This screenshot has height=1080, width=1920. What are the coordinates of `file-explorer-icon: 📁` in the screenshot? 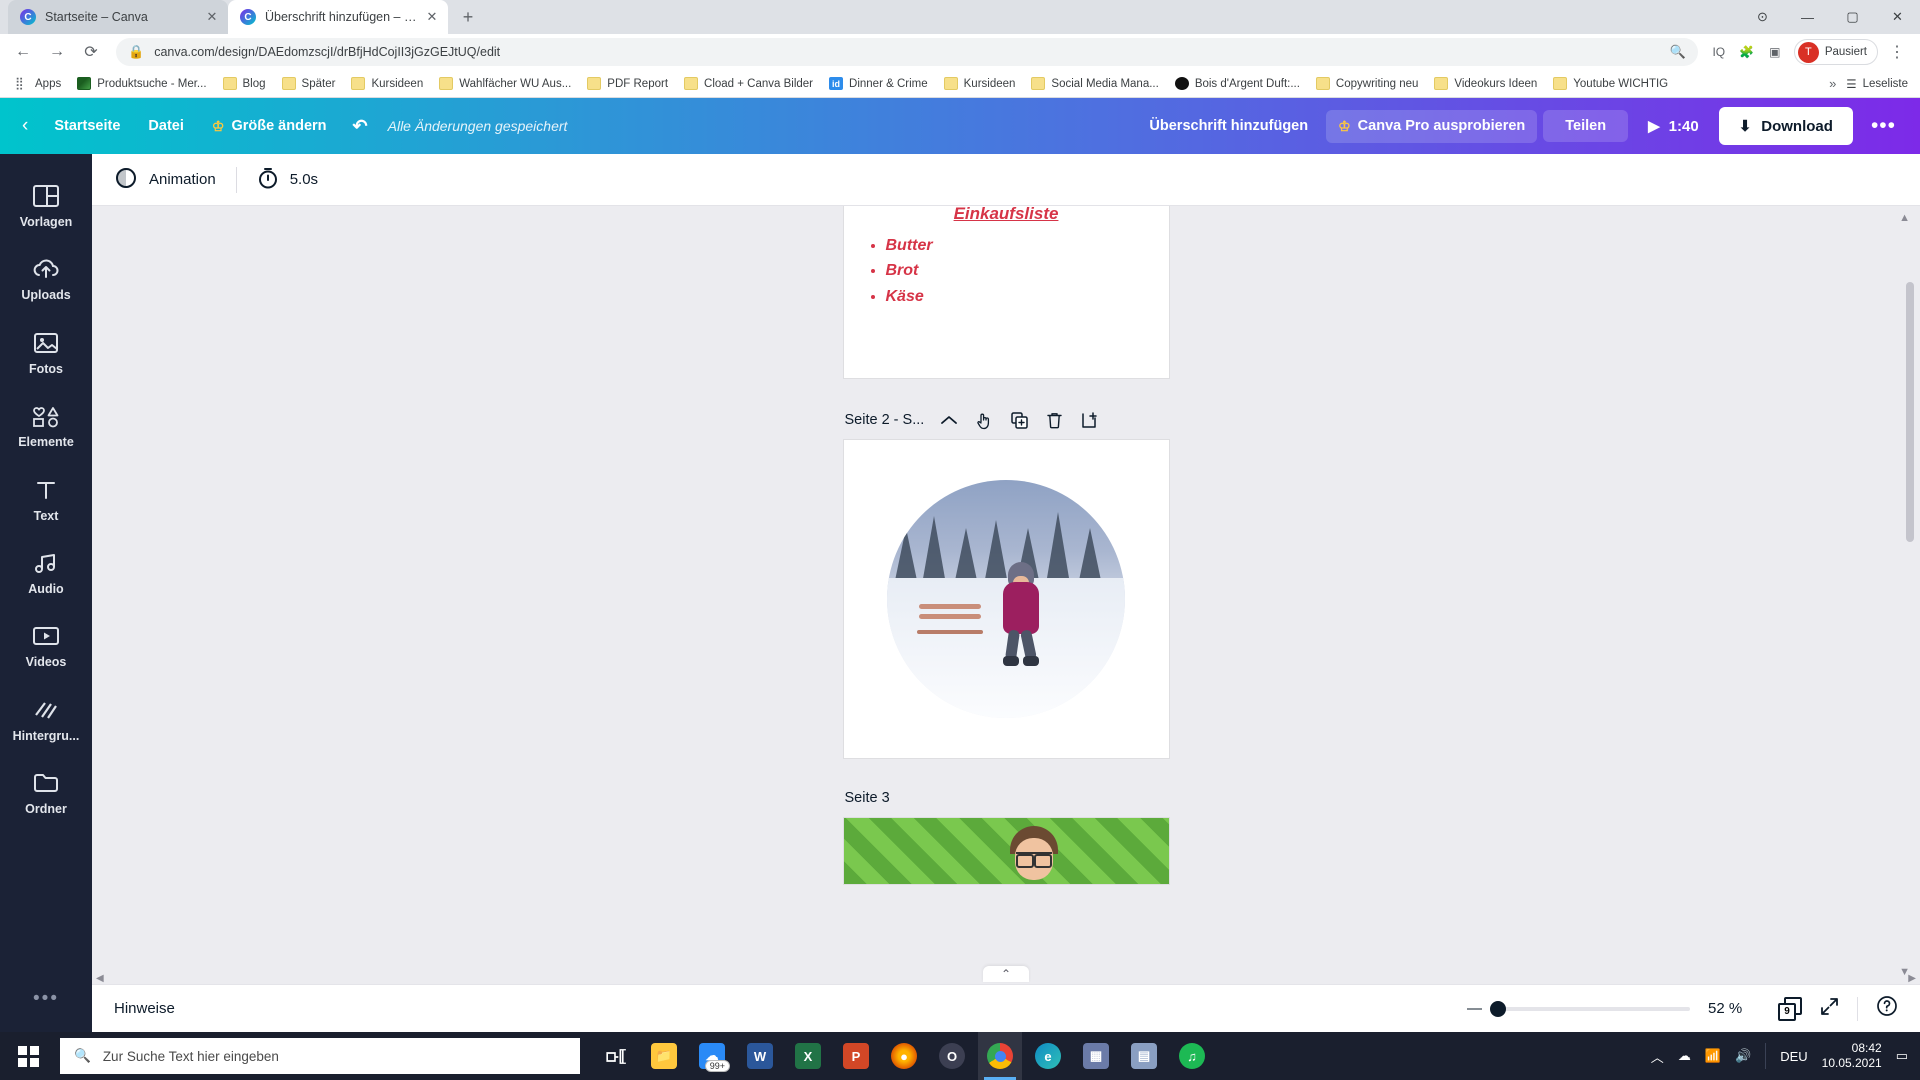 It's located at (664, 1056).